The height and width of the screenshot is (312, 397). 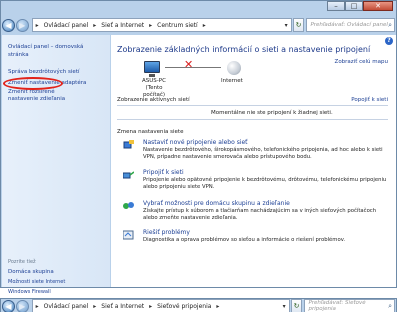 I want to click on window-caption-buttons: – □ ✕, so click(x=360, y=6).